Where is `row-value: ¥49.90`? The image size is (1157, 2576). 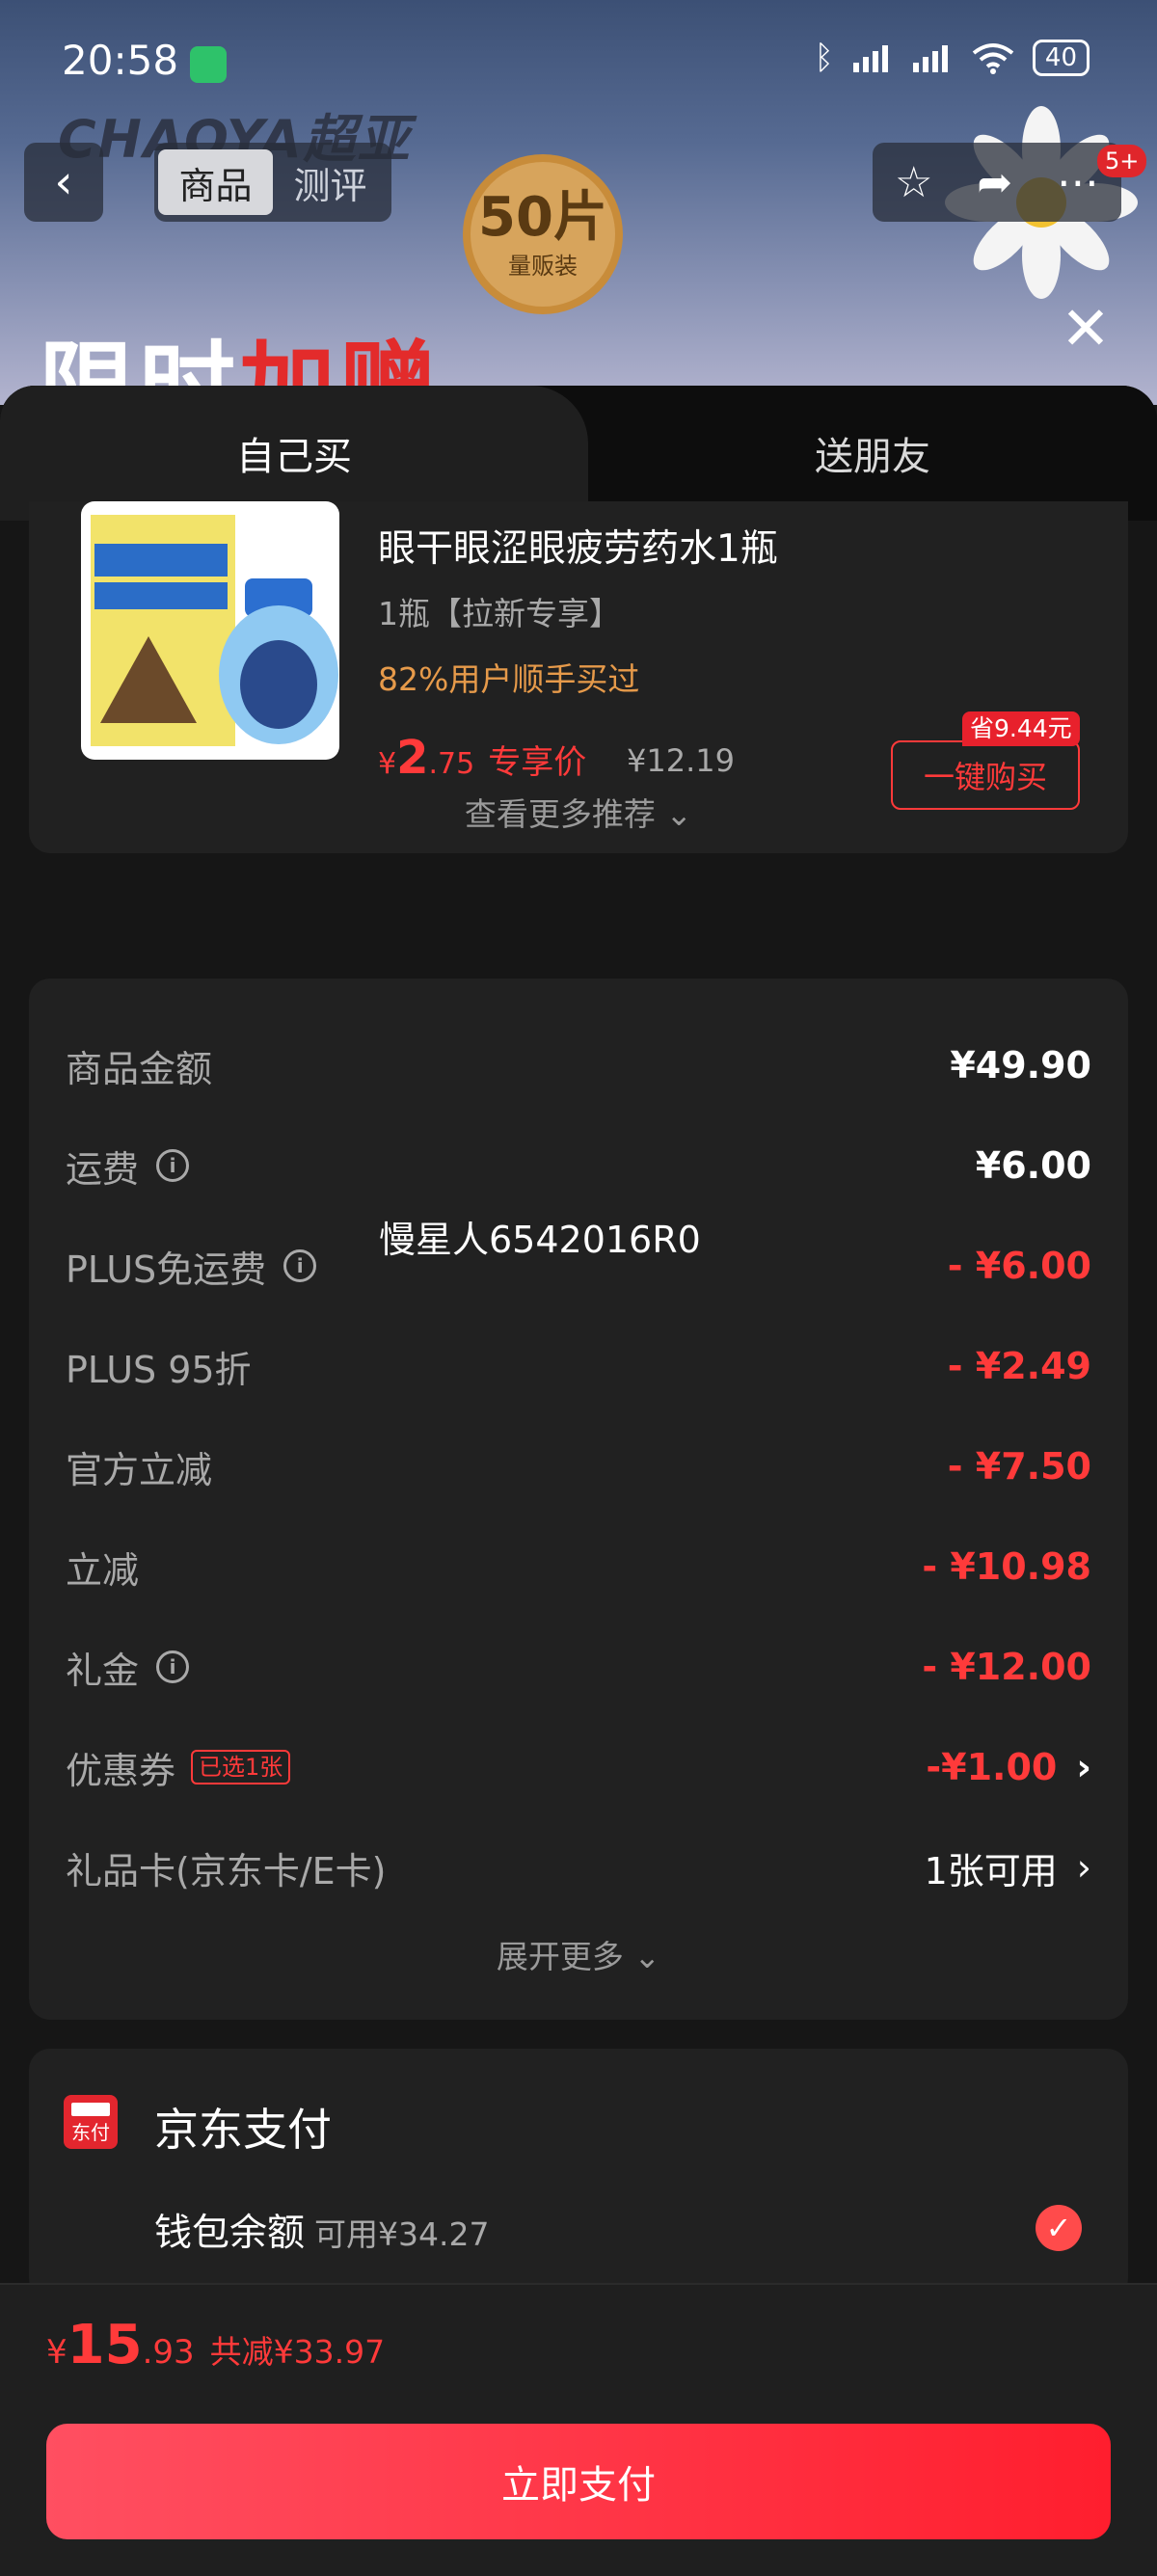
row-value: ¥49.90 is located at coordinates (1020, 1066).